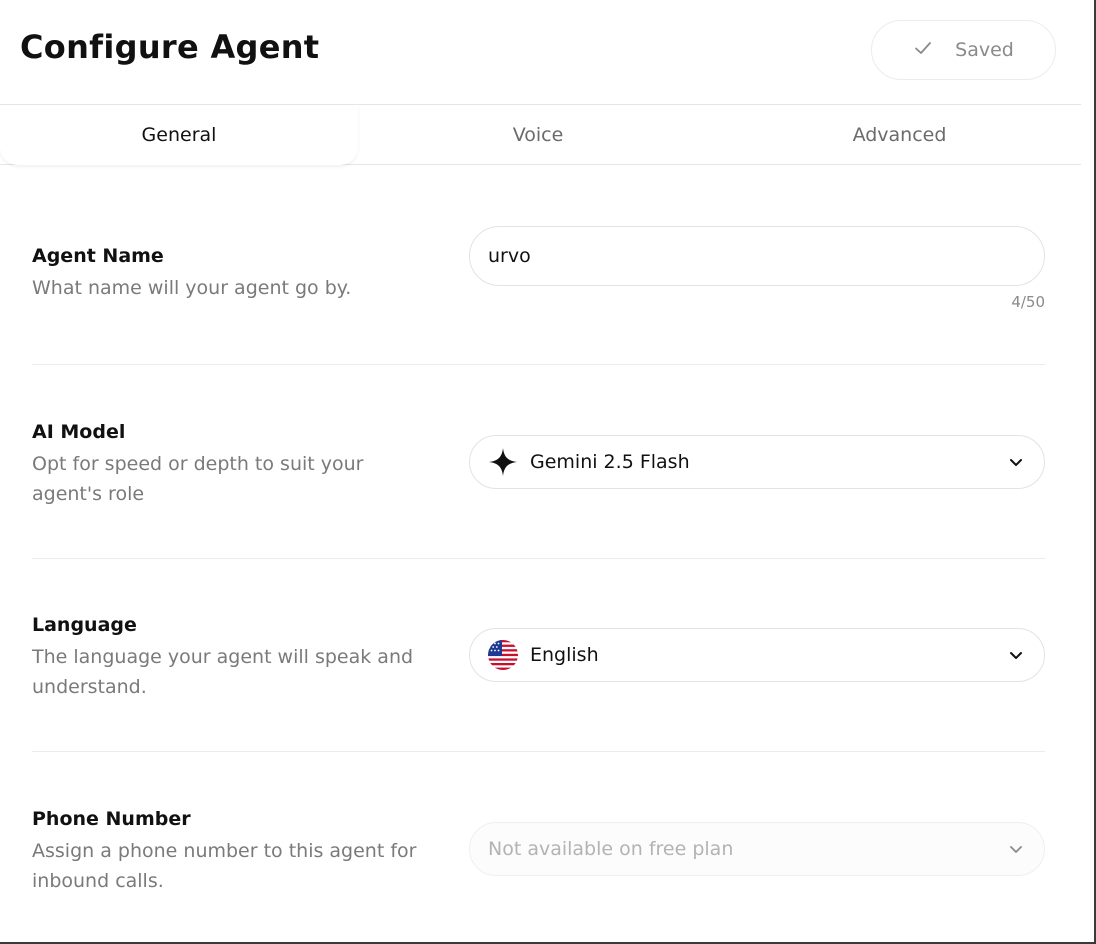 This screenshot has width=1096, height=944. I want to click on page-title: Configure Agent, so click(170, 47).